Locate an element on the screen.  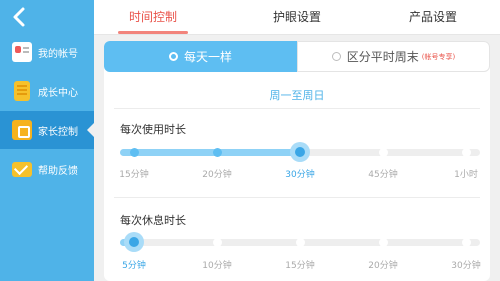
schedule-mode-toggle: 每天一样 区分平时周末 (帐号专享) is located at coordinates (297, 56).